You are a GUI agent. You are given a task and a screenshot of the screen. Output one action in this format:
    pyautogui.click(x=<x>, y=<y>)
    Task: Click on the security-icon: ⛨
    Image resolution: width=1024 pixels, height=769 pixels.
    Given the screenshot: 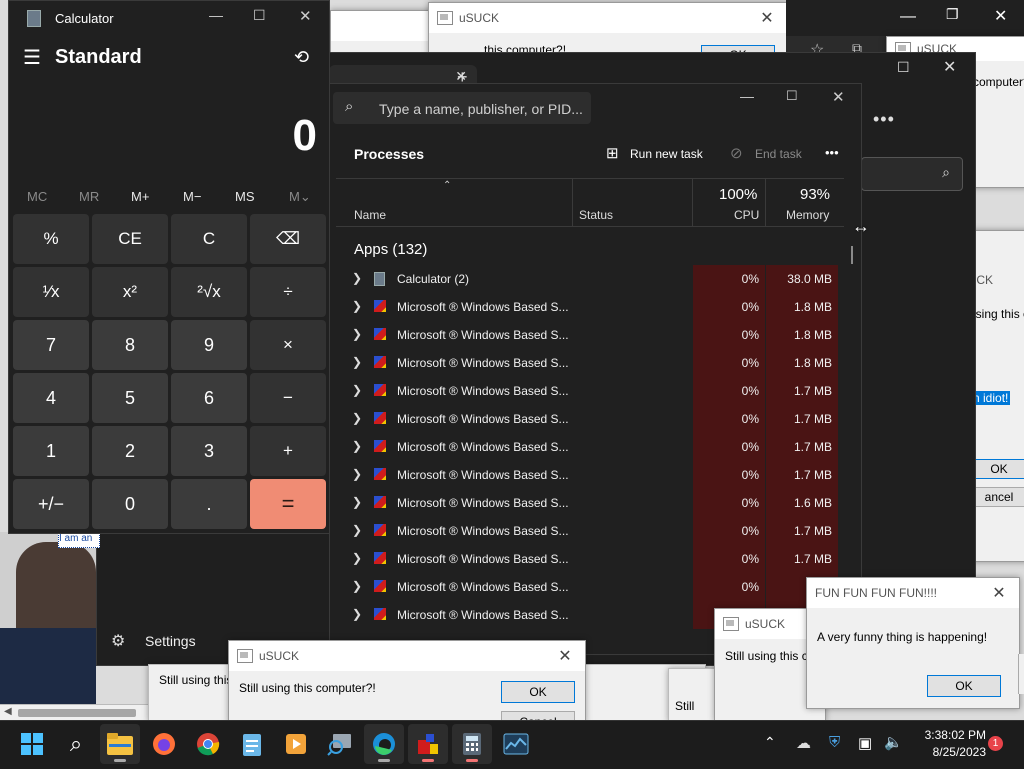 What is the action you would take?
    pyautogui.click(x=834, y=742)
    